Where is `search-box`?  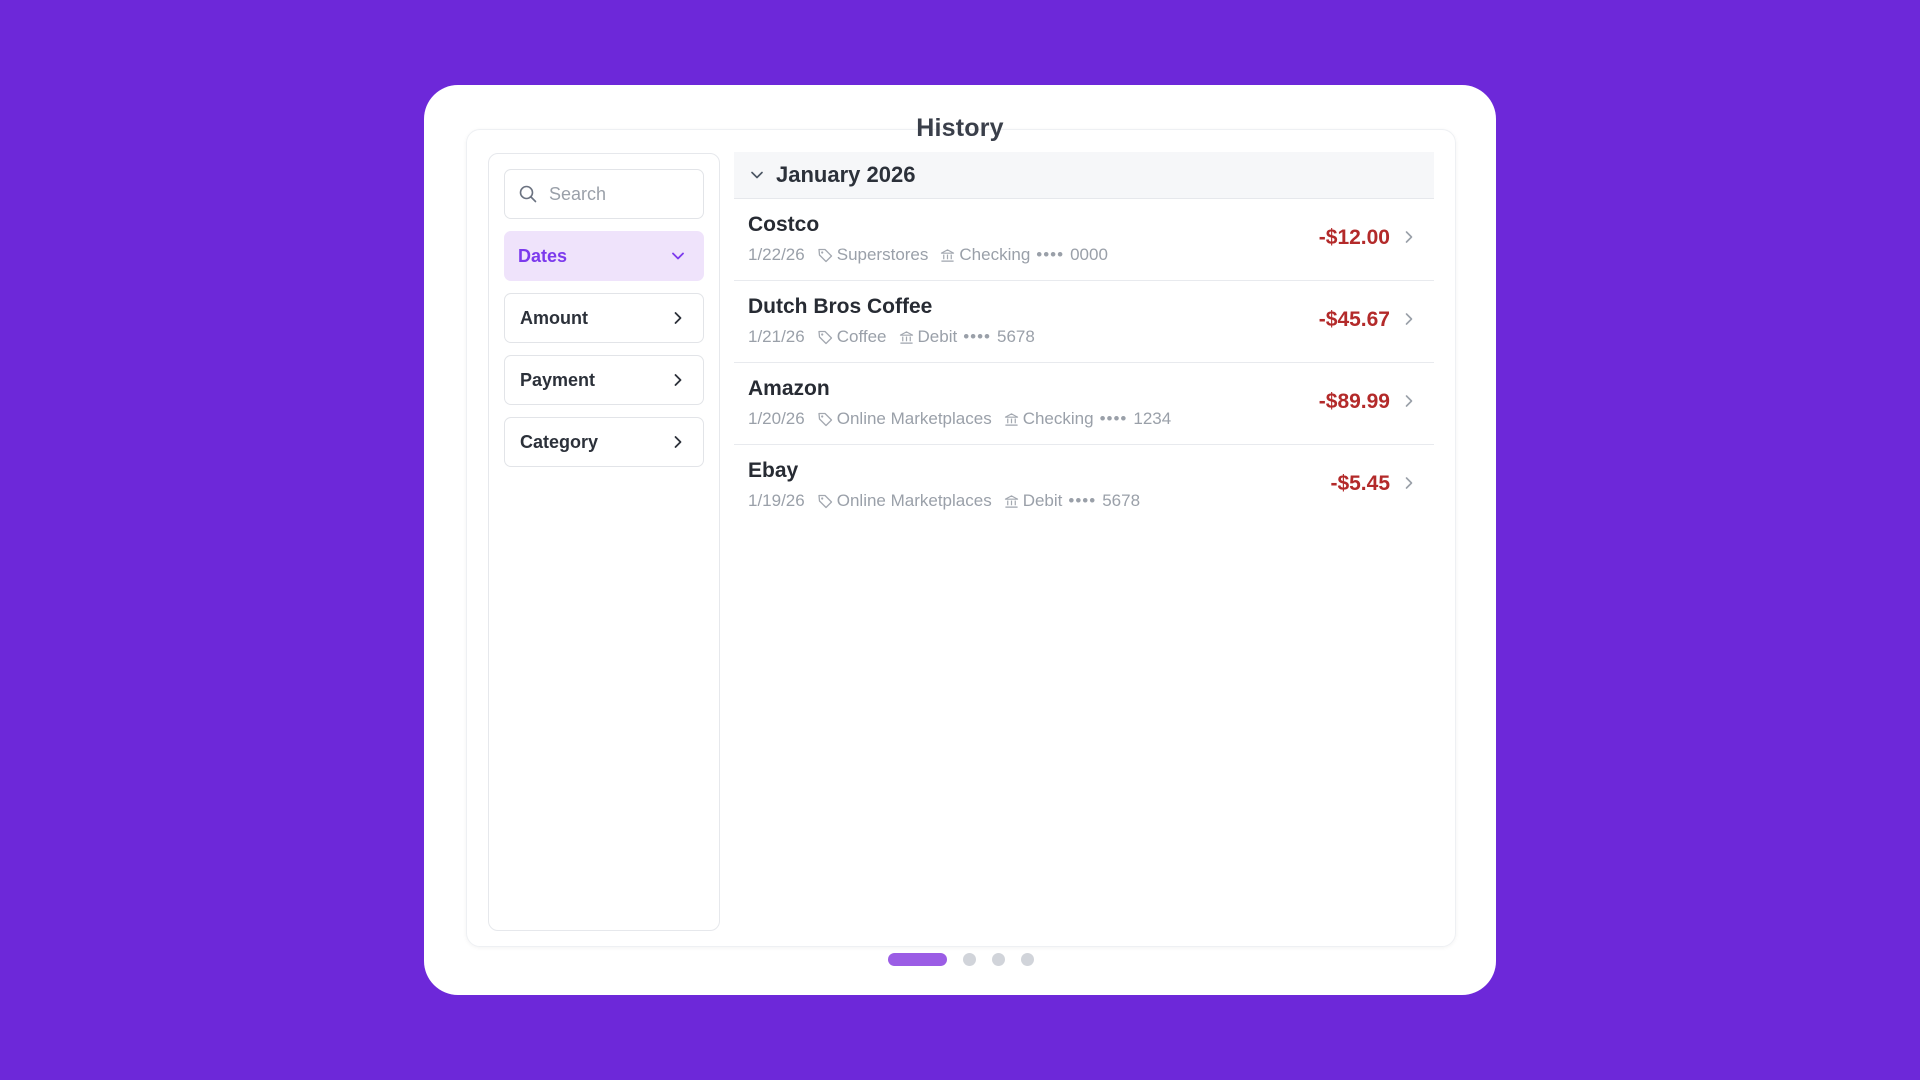 search-box is located at coordinates (604, 194).